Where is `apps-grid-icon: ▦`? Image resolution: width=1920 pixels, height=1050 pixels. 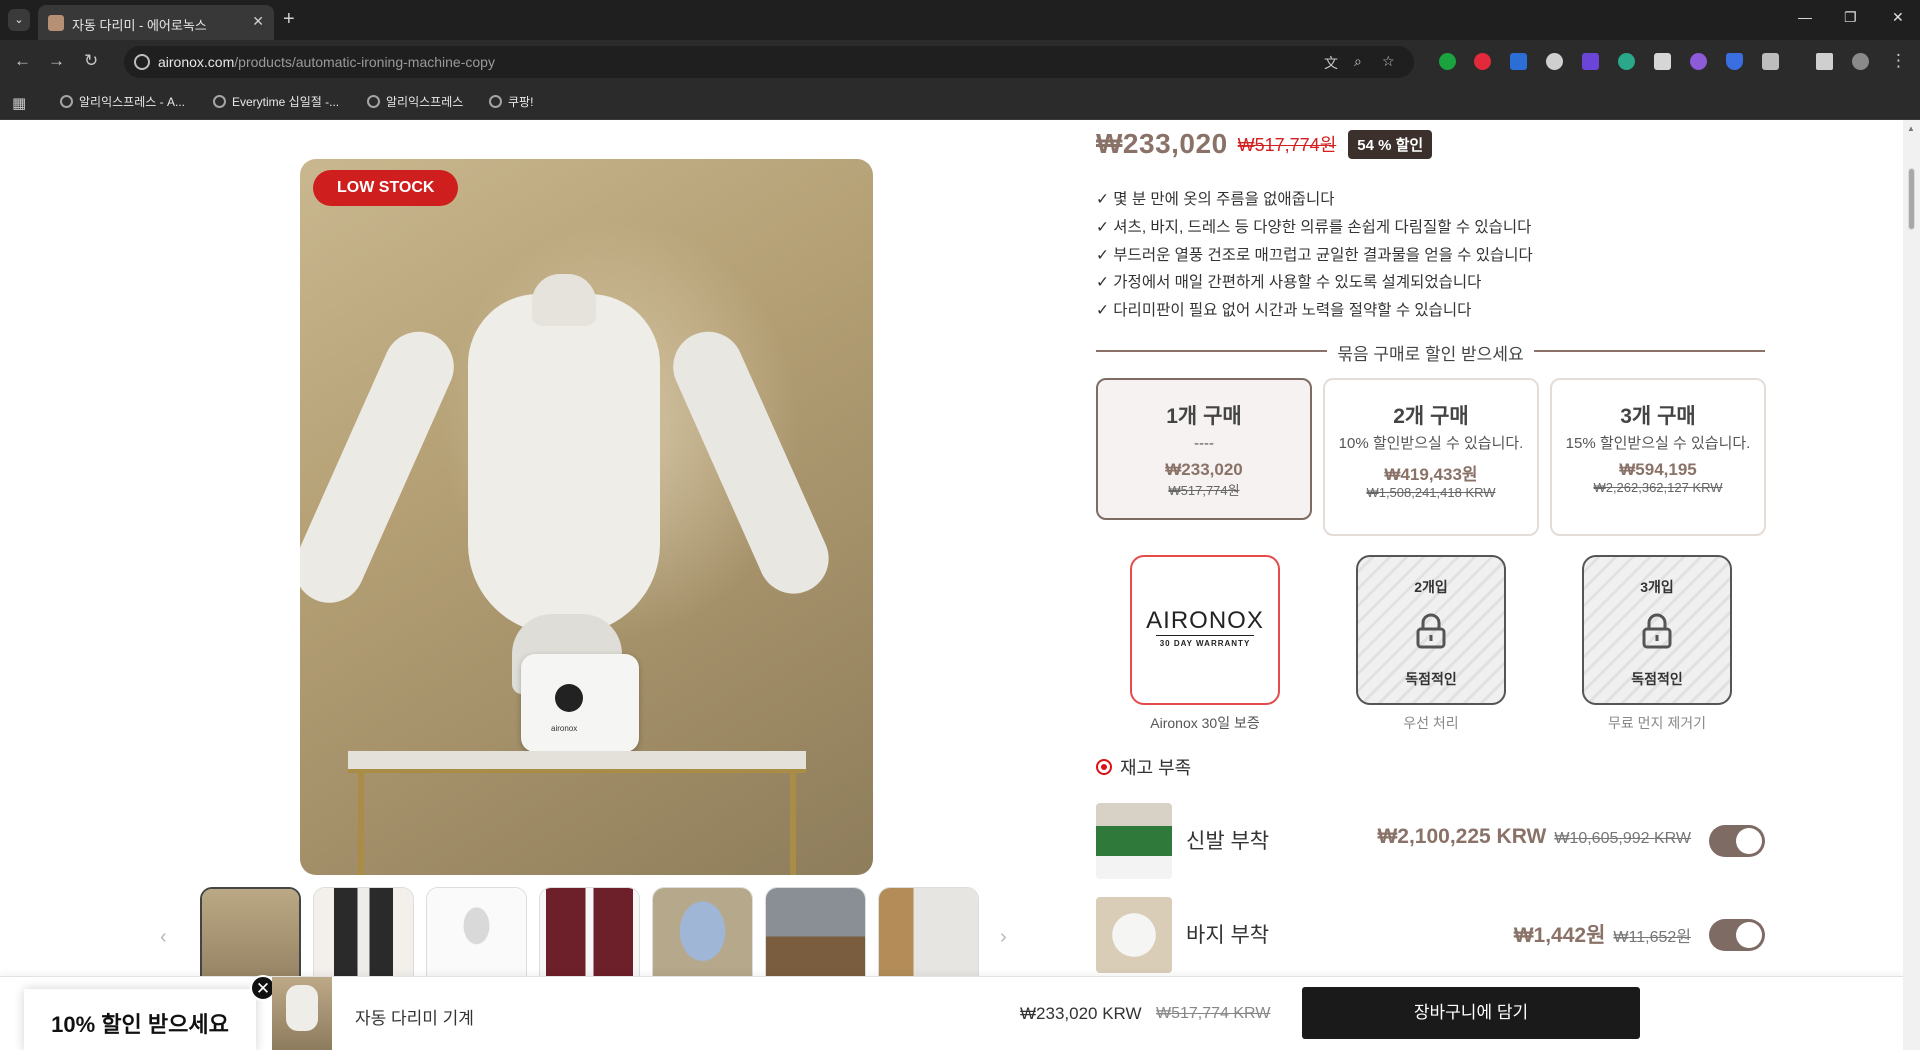
apps-grid-icon: ▦ is located at coordinates (19, 103).